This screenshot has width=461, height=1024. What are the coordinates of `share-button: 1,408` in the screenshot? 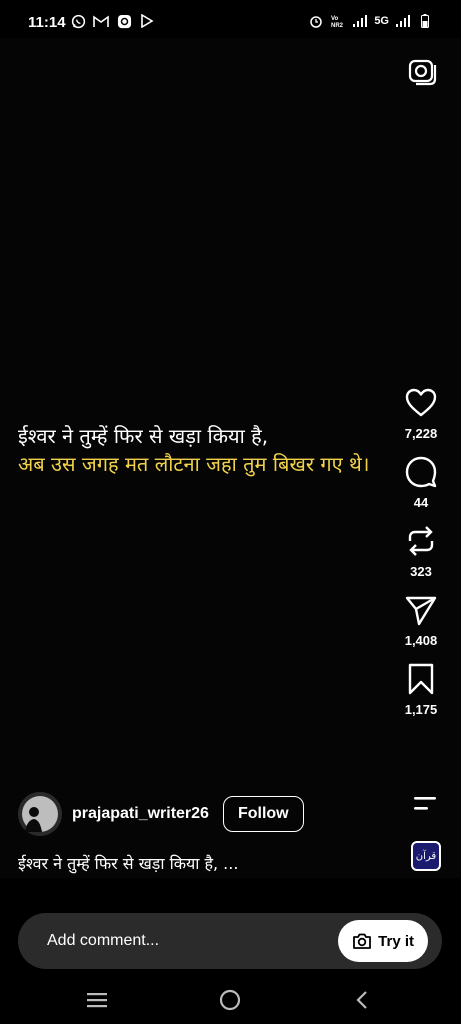 It's located at (421, 620).